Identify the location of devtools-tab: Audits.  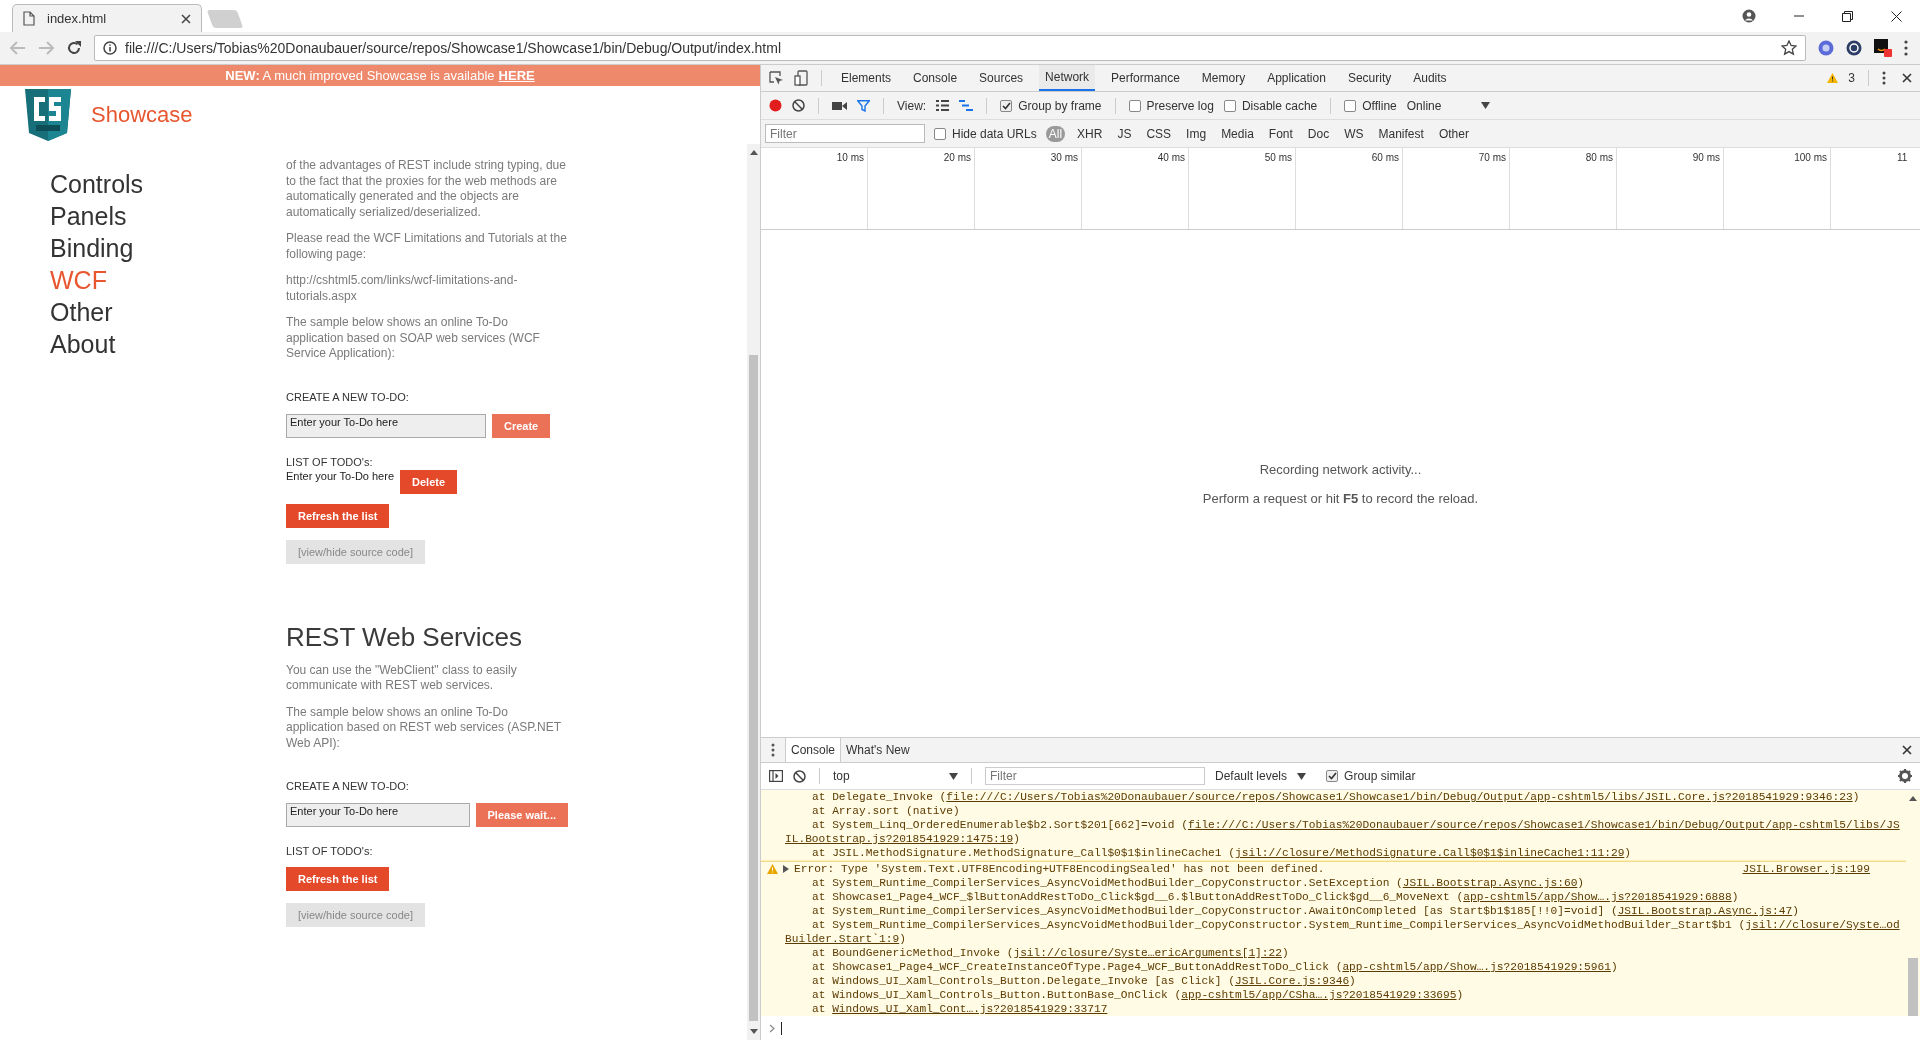
(1430, 78).